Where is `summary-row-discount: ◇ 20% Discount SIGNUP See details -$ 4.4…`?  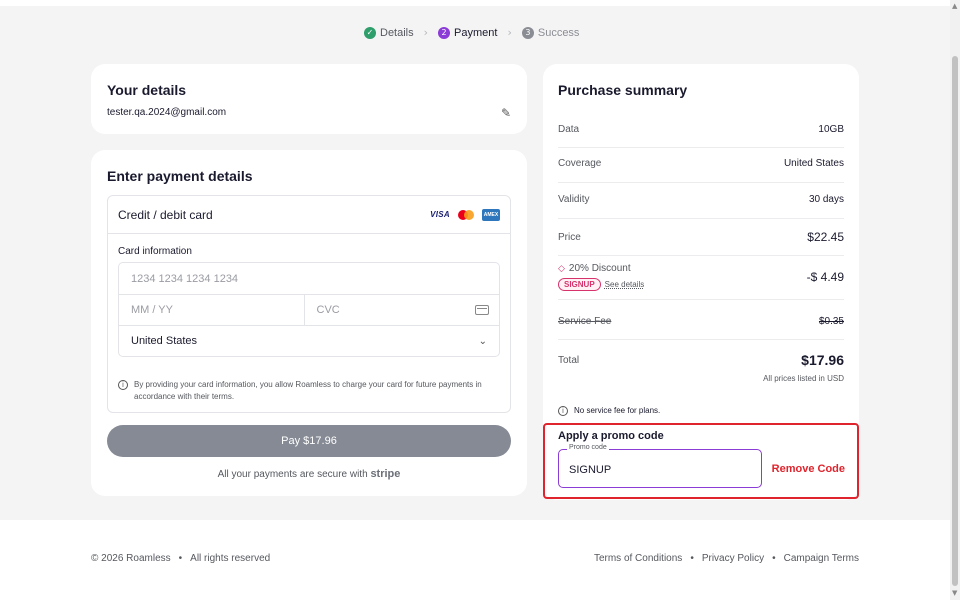 summary-row-discount: ◇ 20% Discount SIGNUP See details -$ 4.4… is located at coordinates (701, 277).